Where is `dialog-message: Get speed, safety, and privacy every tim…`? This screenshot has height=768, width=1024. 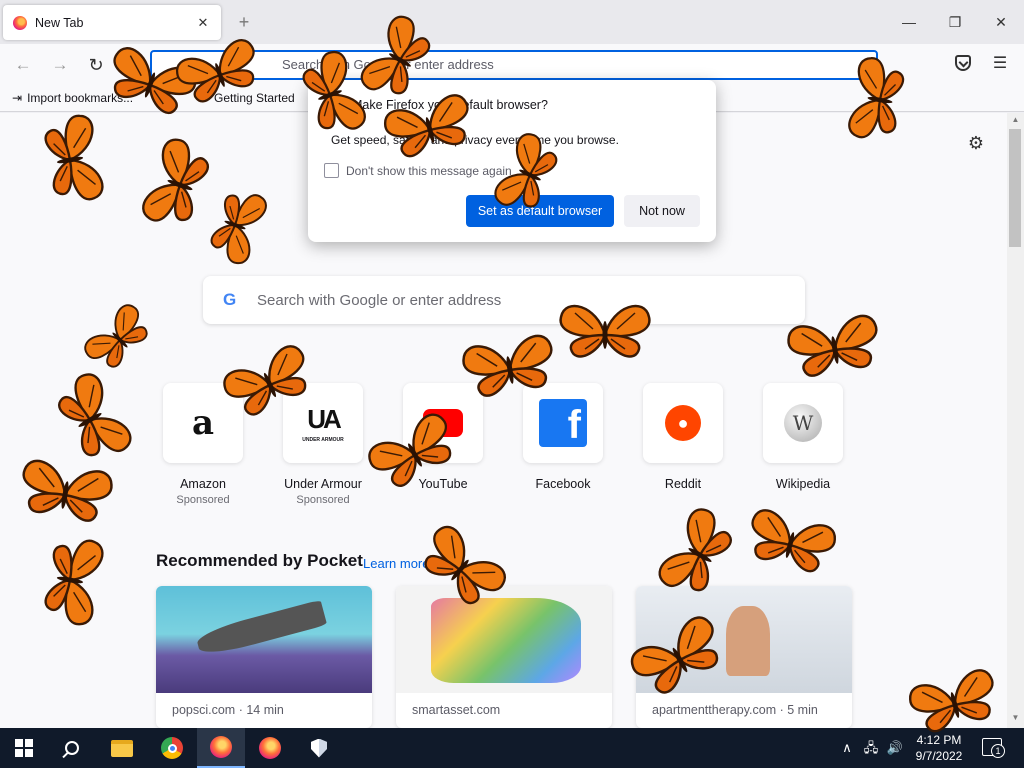 dialog-message: Get speed, safety, and privacy every tim… is located at coordinates (475, 140).